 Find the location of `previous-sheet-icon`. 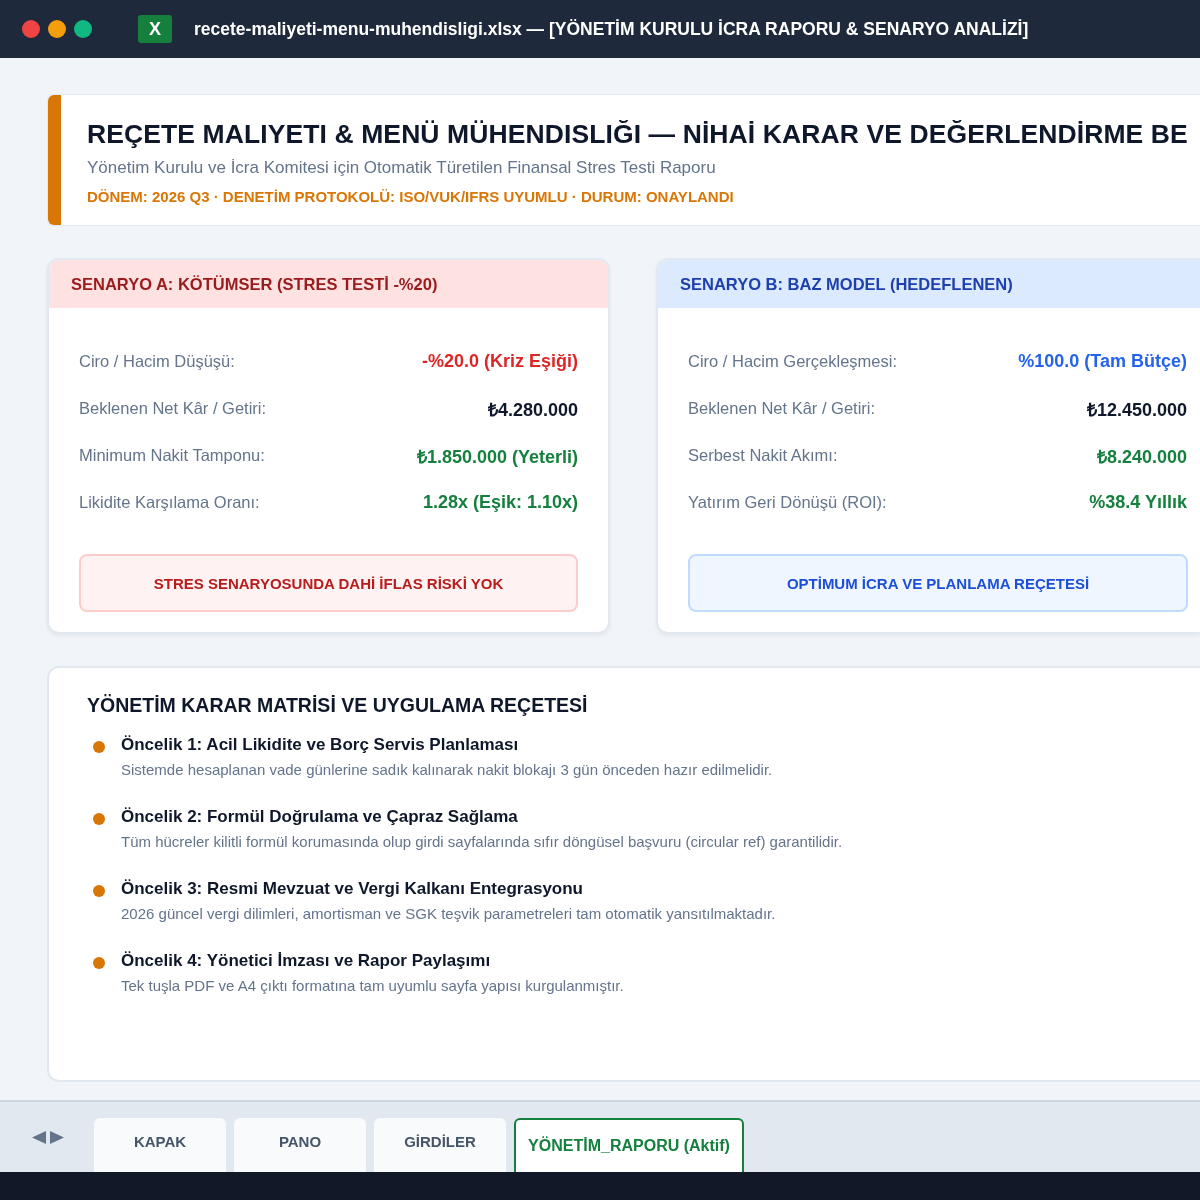

previous-sheet-icon is located at coordinates (39, 1137).